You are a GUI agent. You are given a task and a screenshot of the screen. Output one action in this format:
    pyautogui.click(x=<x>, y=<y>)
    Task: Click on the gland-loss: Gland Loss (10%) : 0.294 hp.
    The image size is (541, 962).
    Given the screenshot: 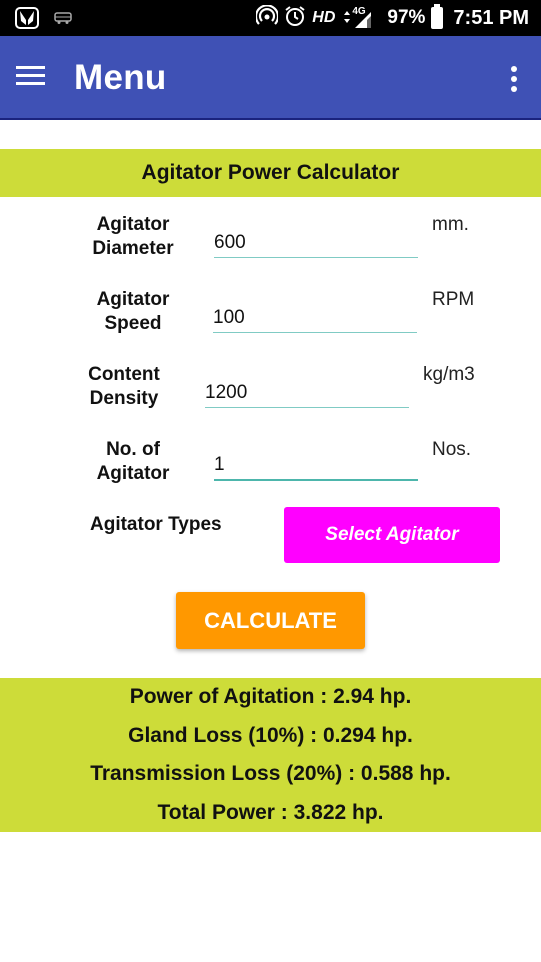 What is the action you would take?
    pyautogui.click(x=270, y=735)
    